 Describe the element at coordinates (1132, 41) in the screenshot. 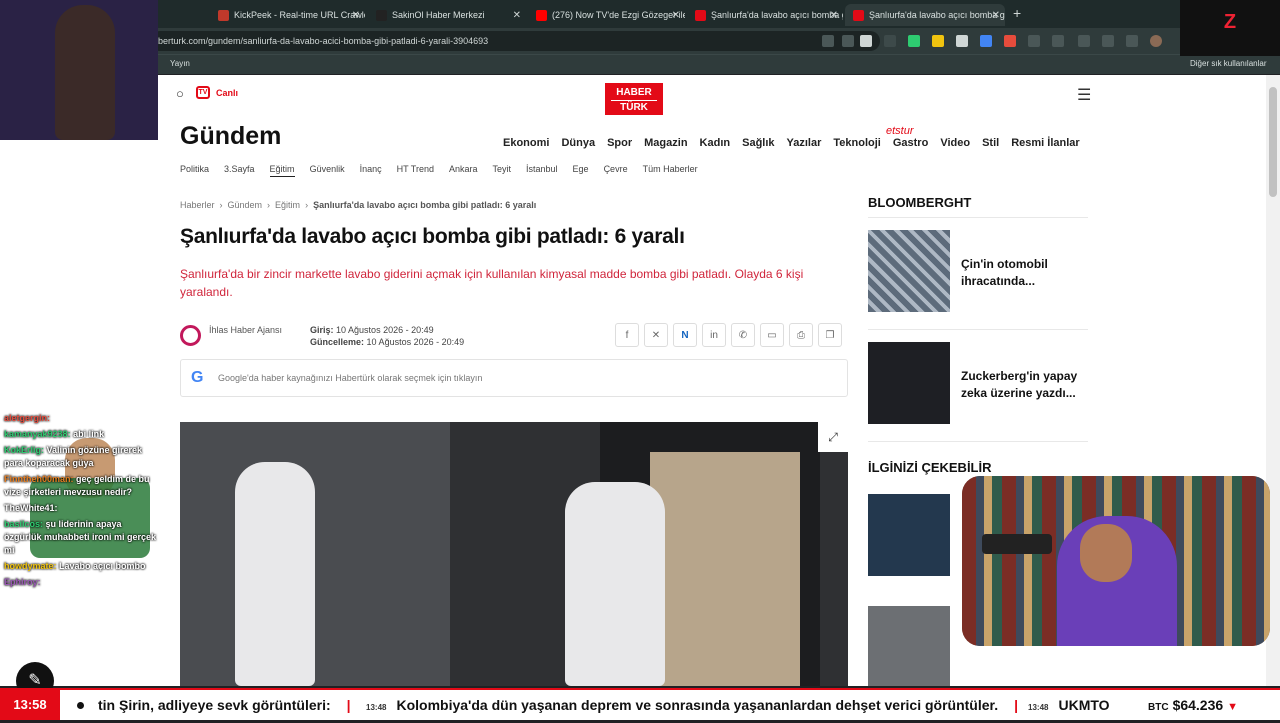

I see `collections-icon` at that location.